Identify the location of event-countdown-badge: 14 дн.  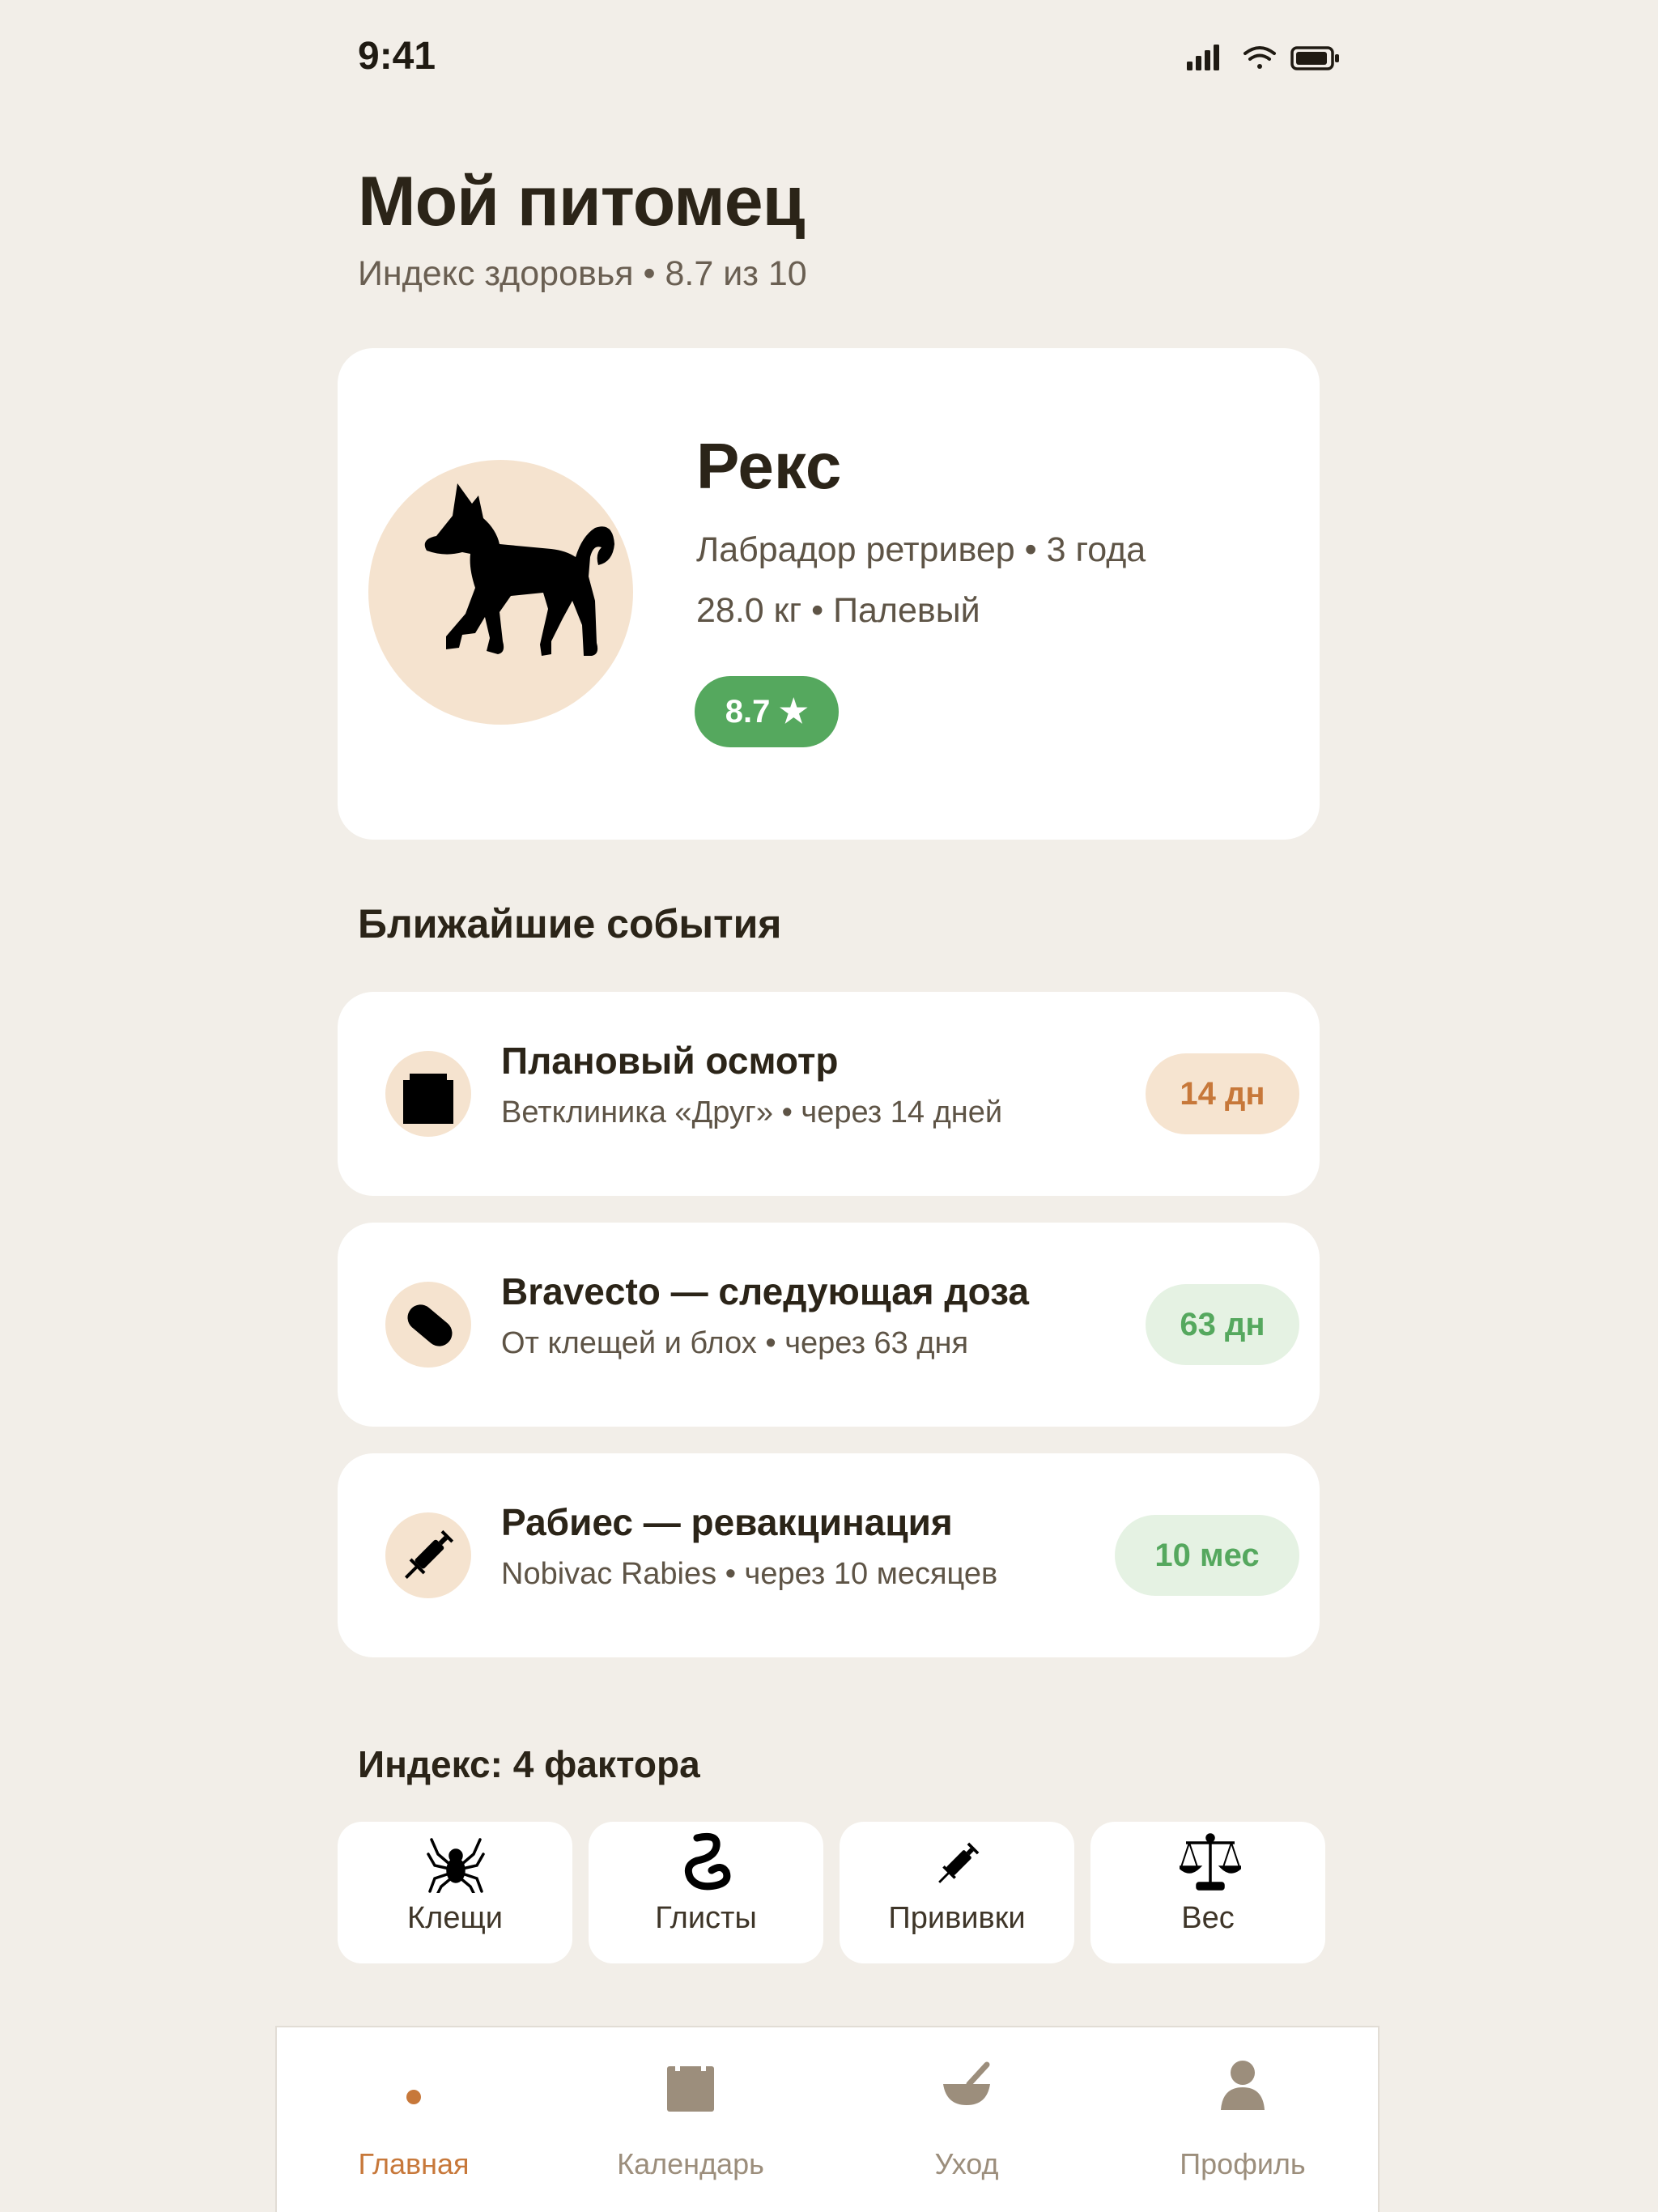
(1222, 1094).